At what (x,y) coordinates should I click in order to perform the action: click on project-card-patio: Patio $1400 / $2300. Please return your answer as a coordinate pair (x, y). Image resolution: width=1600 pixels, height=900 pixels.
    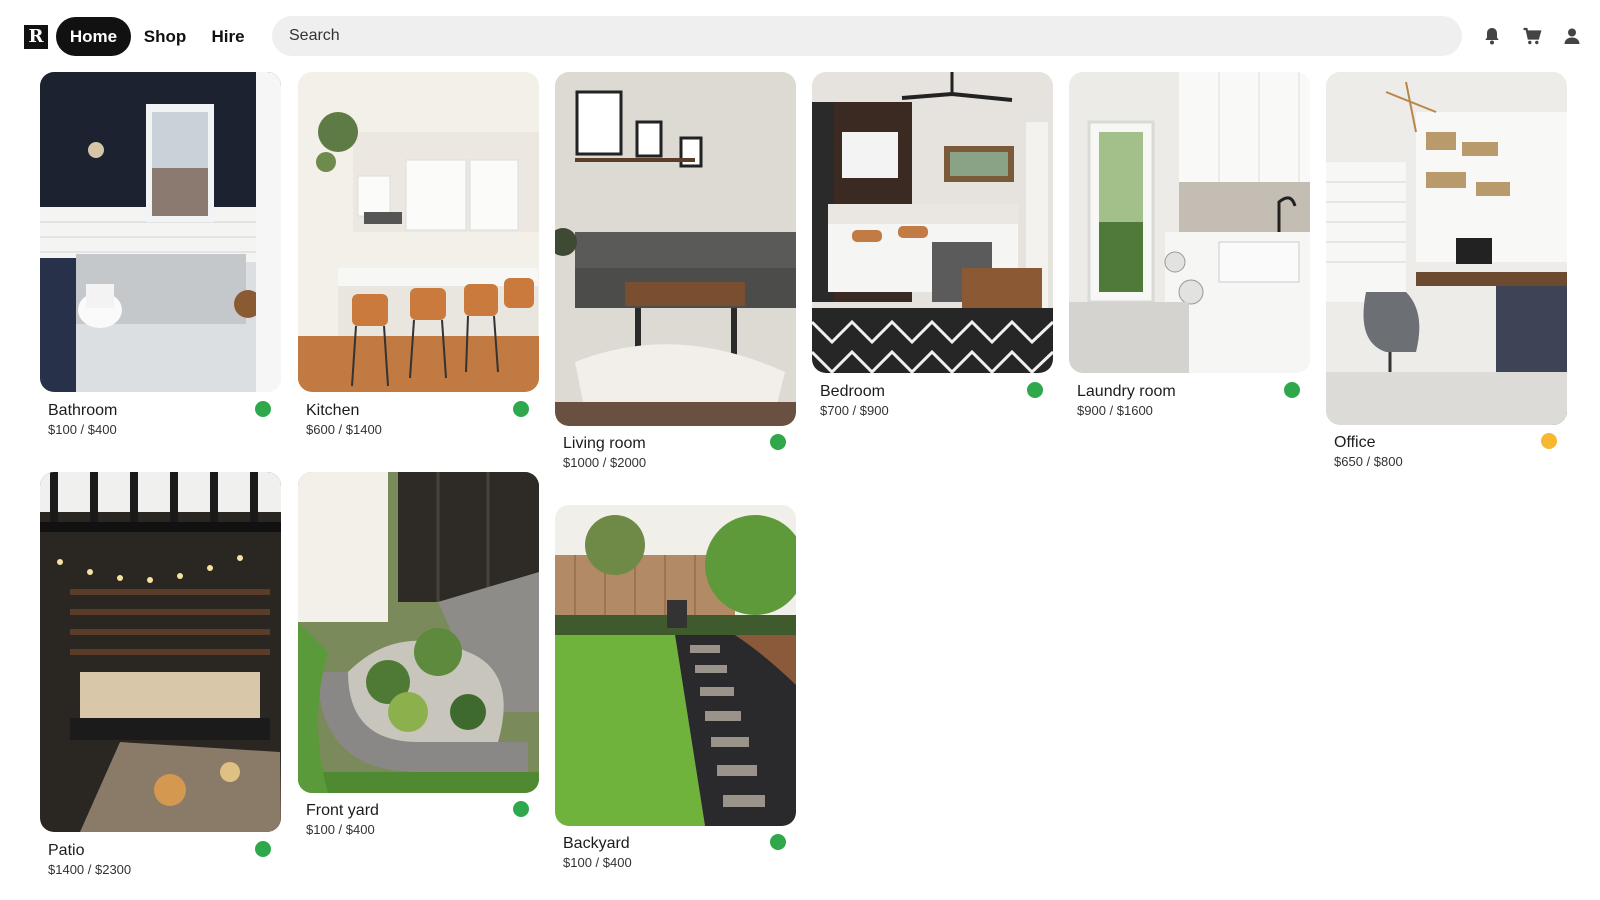
    Looking at the image, I should click on (160, 674).